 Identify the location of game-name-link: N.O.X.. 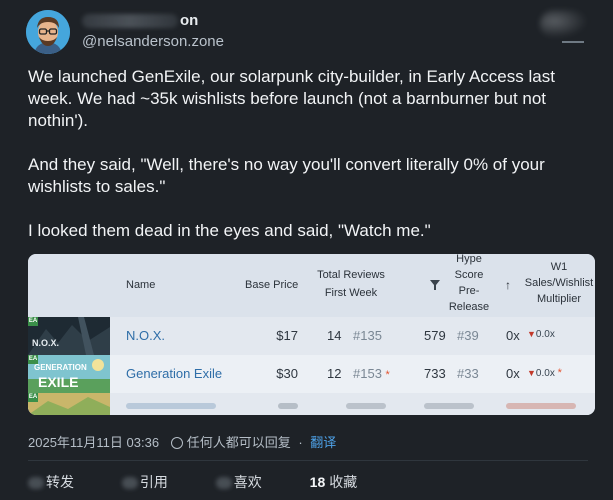
(145, 335).